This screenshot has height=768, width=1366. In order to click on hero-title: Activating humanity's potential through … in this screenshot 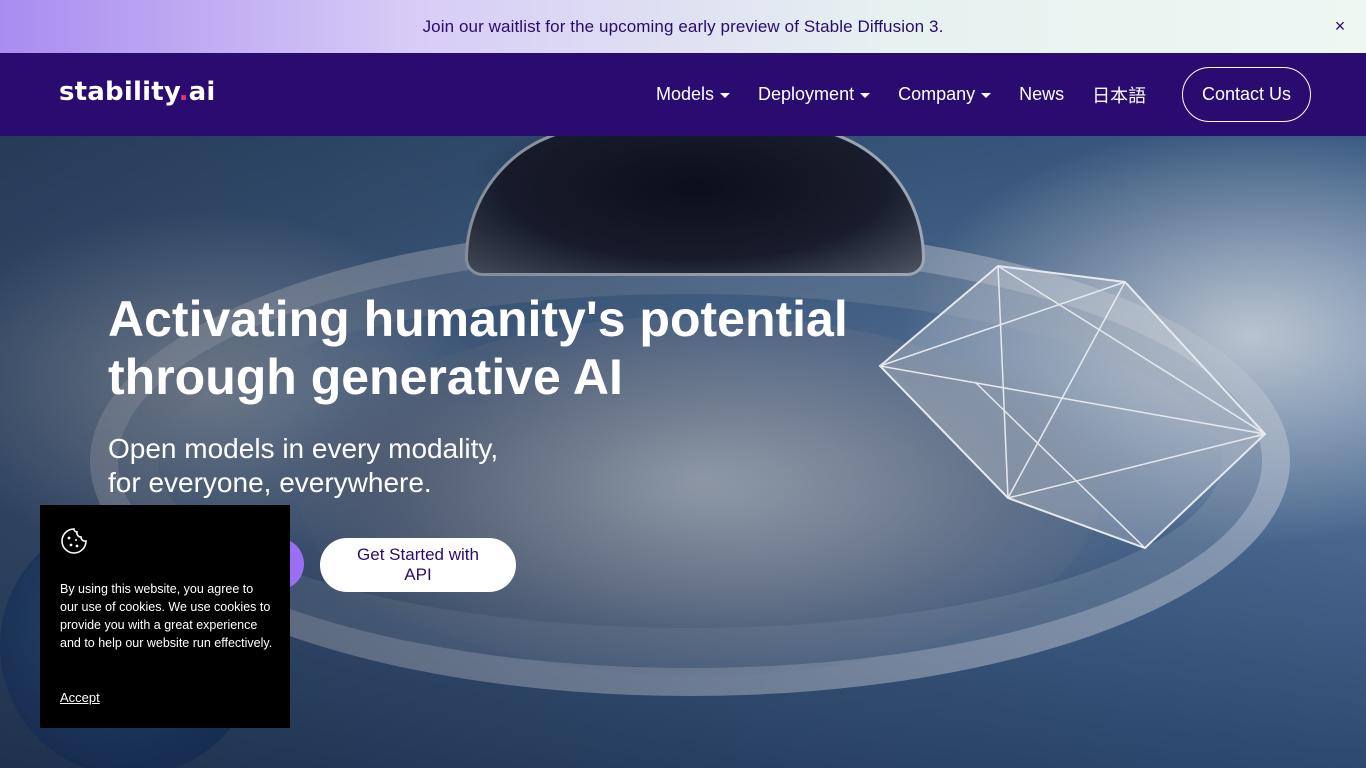, I will do `click(518, 348)`.